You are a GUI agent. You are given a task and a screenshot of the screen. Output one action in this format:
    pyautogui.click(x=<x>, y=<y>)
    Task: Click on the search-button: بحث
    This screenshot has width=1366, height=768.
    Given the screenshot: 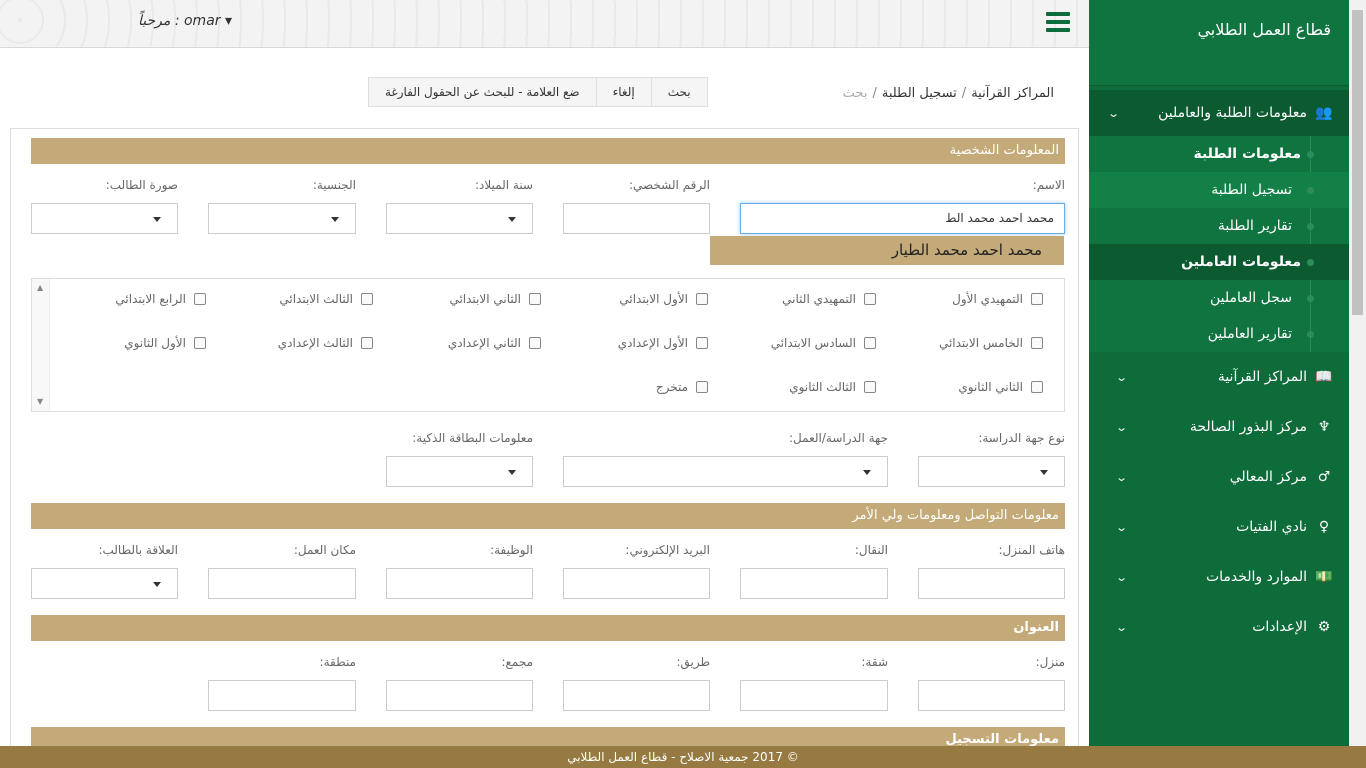 What is the action you would take?
    pyautogui.click(x=678, y=92)
    